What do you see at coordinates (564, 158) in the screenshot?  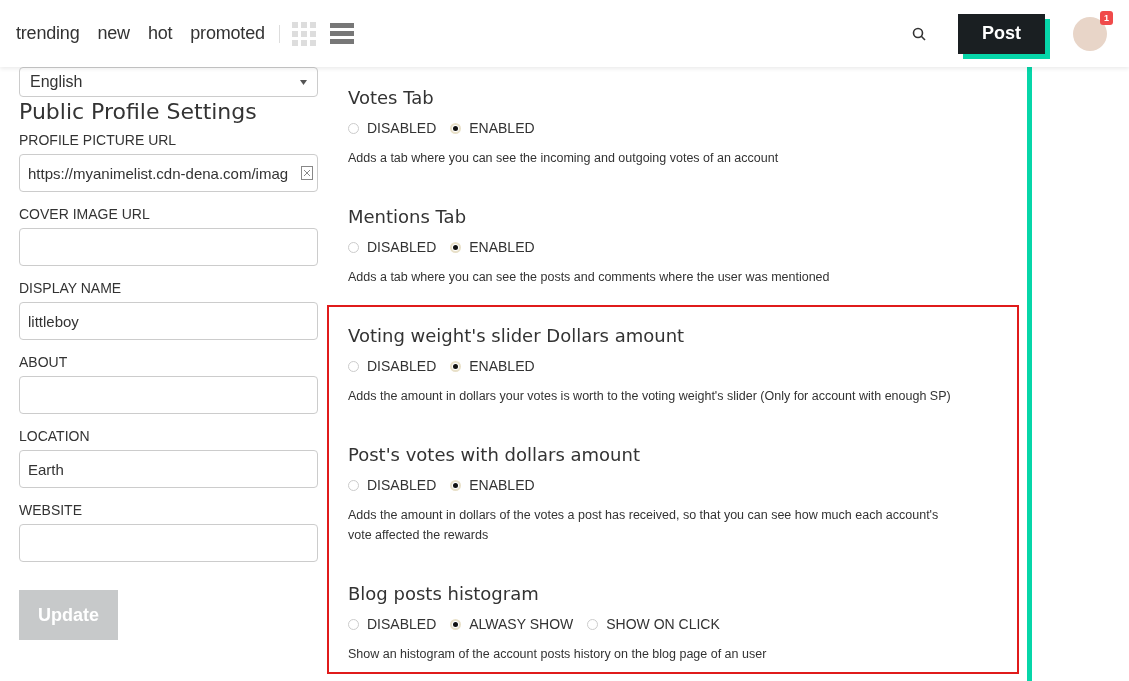 I see `setting-description: Adds a tab where you can see the incoming and outgoing votes of an account` at bounding box center [564, 158].